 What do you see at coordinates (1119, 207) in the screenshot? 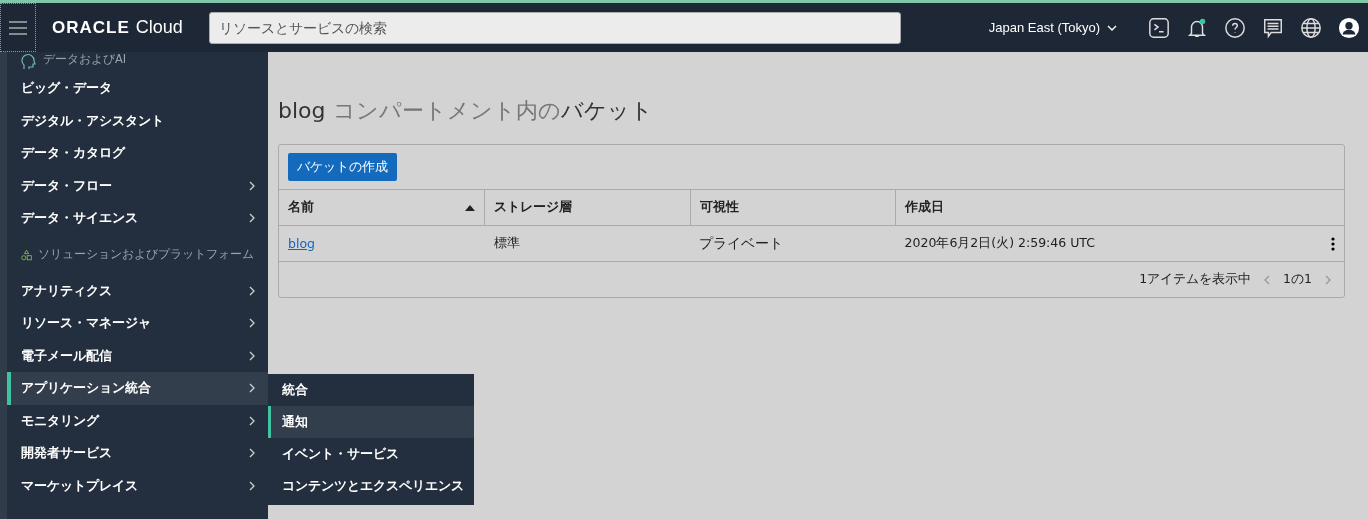
I see `column-header: 作成日` at bounding box center [1119, 207].